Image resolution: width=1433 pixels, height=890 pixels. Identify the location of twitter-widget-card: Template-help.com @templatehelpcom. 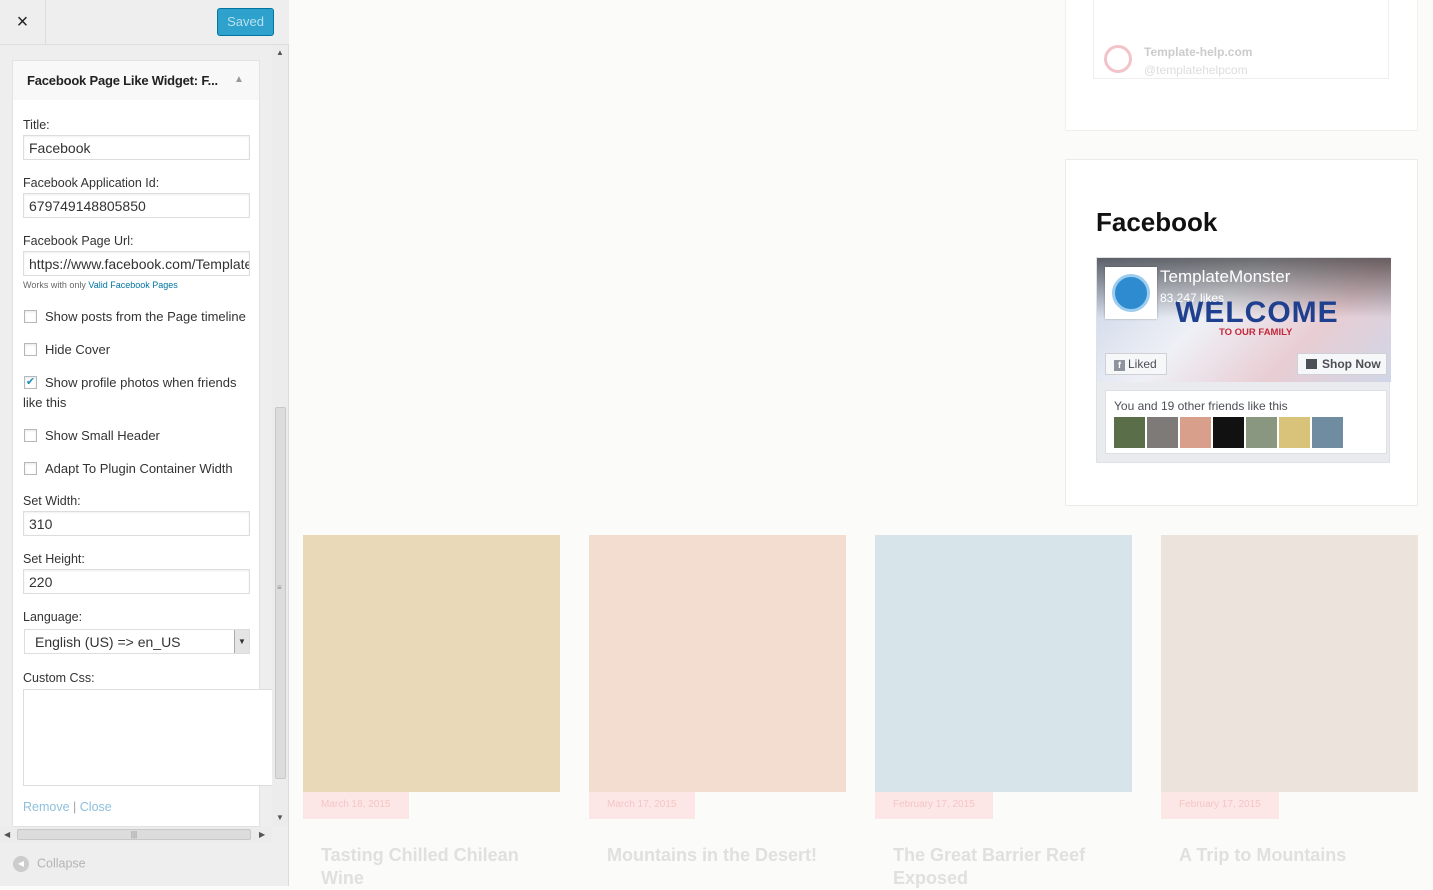
(1241, 65).